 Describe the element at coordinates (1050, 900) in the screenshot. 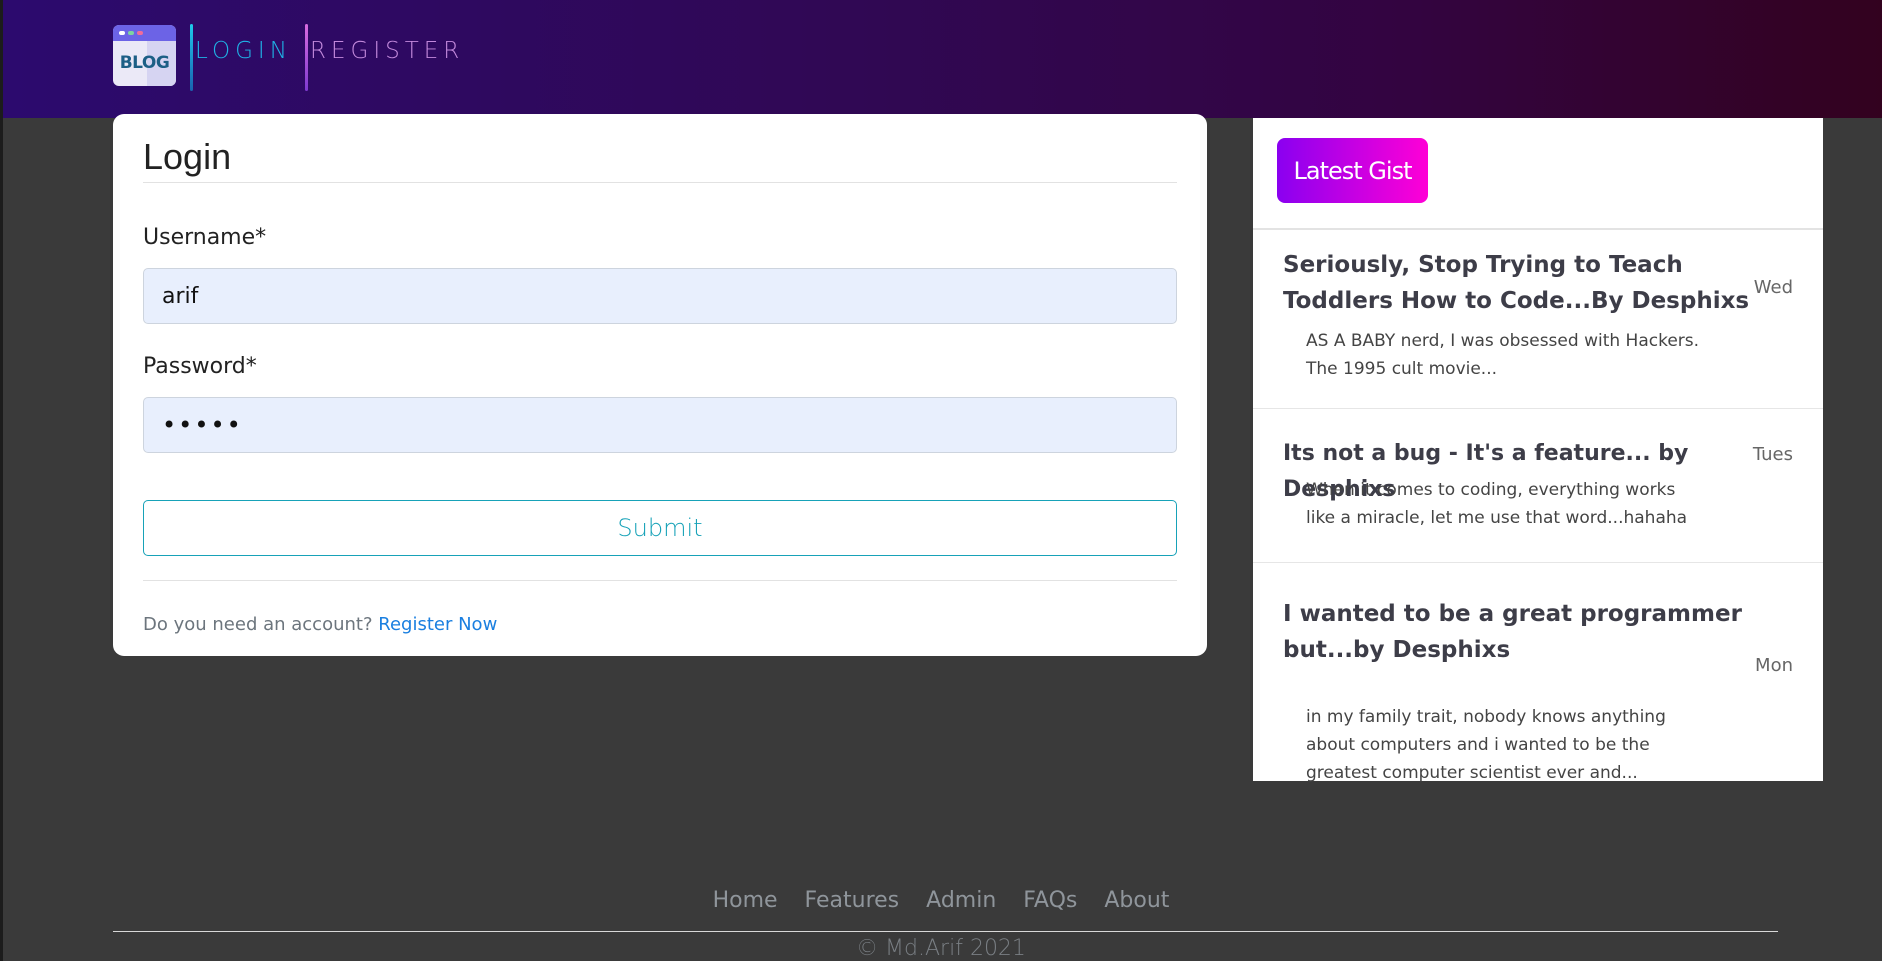

I see `footer-link-faqs: FAQs` at that location.